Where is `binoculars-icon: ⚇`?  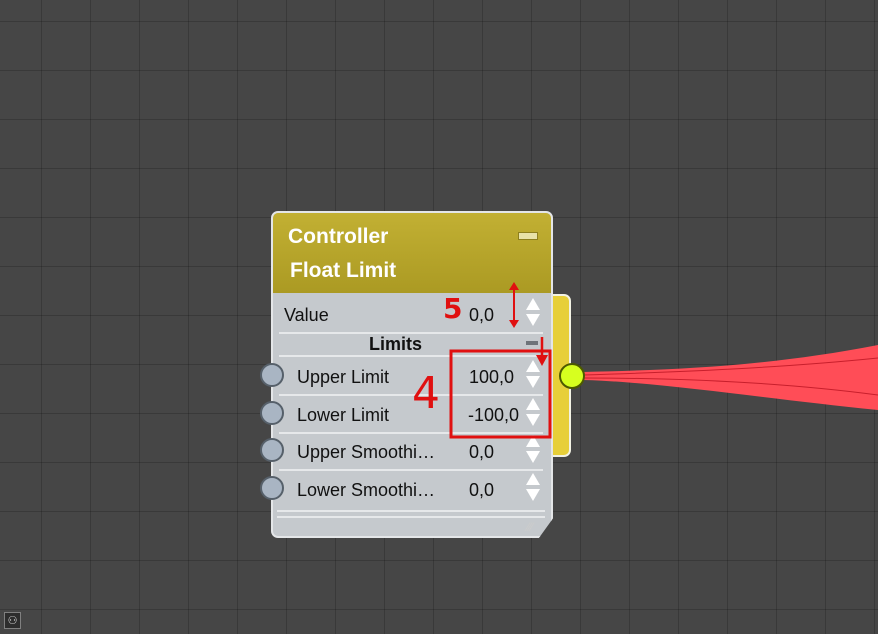
binoculars-icon: ⚇ is located at coordinates (12, 620).